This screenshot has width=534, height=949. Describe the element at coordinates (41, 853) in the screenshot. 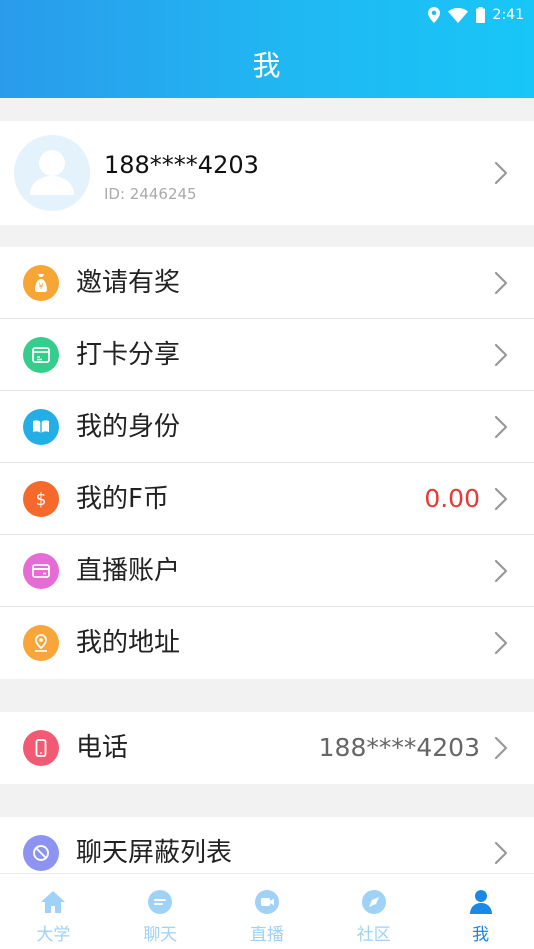

I see `block-icon` at that location.